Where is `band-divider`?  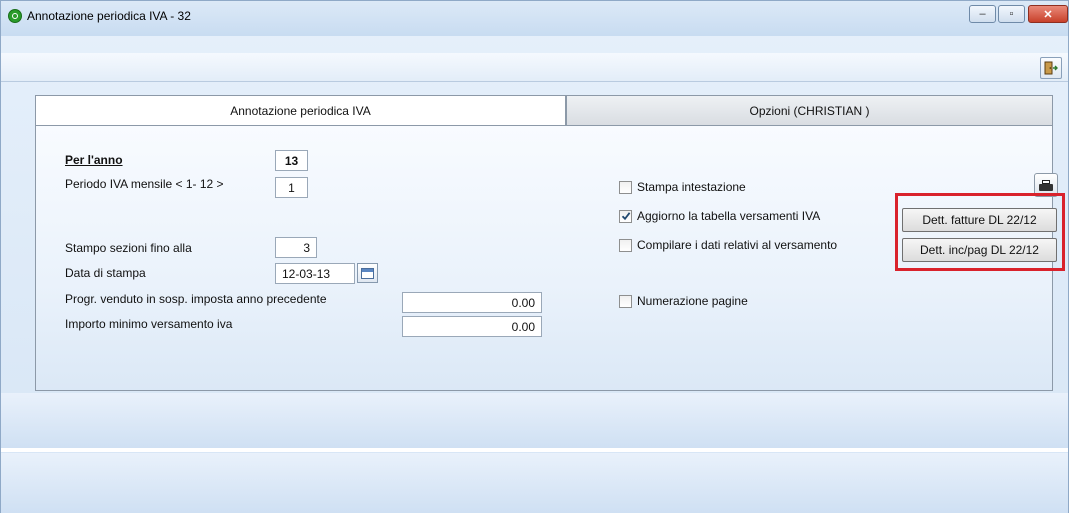
band-divider is located at coordinates (534, 450).